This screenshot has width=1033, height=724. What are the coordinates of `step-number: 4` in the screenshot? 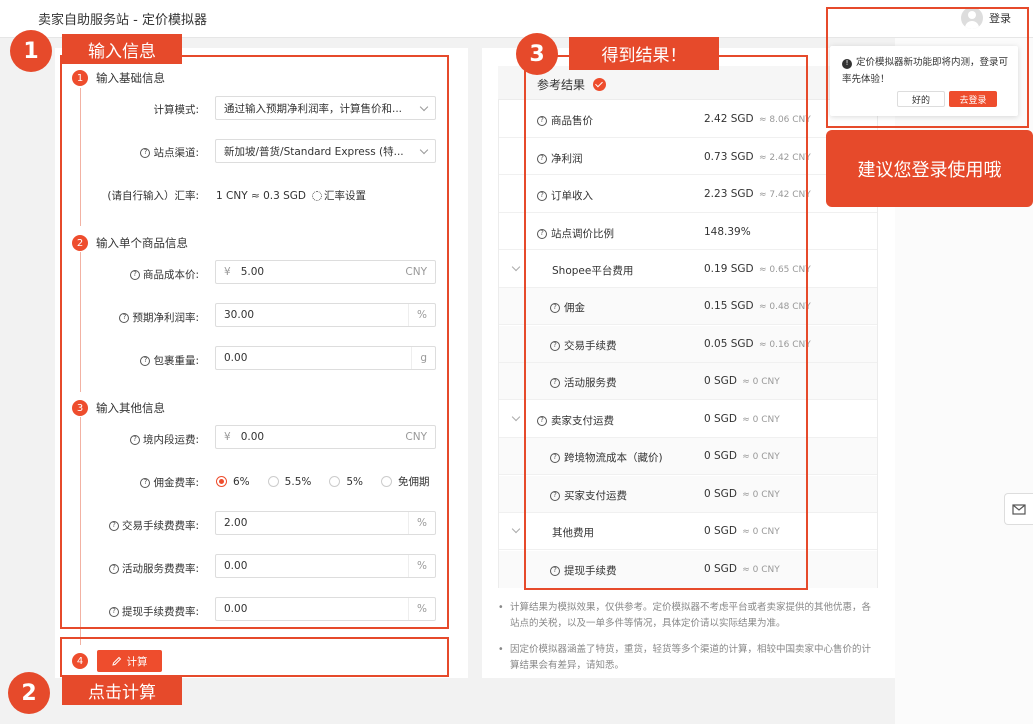 It's located at (80, 661).